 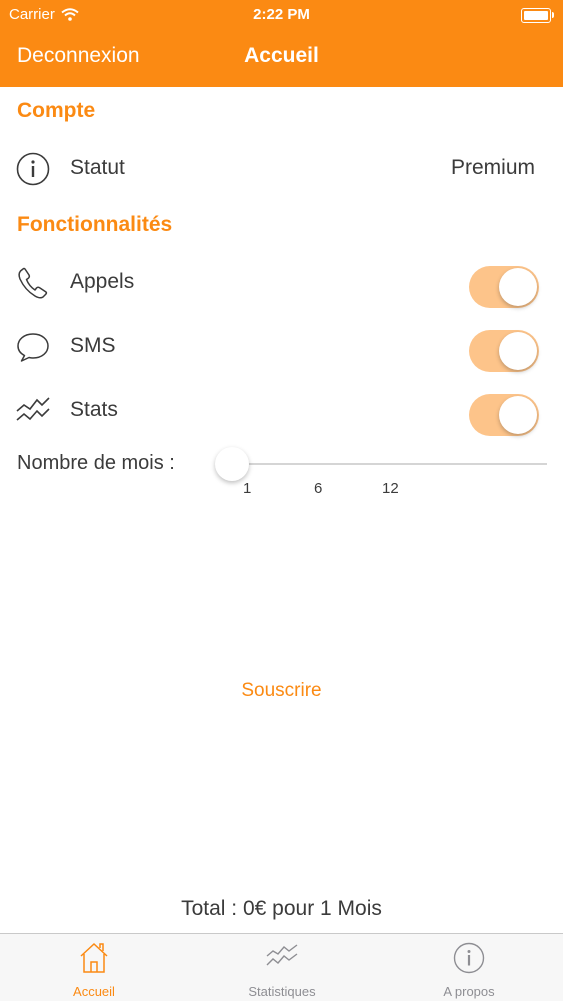 What do you see at coordinates (281, 346) in the screenshot?
I see `feature-row-sms: SMS` at bounding box center [281, 346].